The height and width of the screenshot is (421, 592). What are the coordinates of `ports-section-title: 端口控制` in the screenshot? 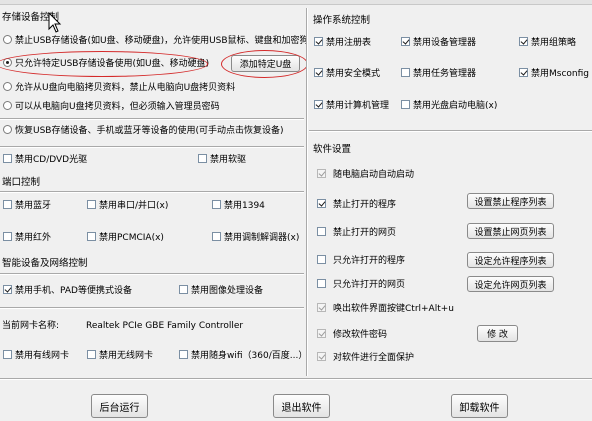 It's located at (21, 182).